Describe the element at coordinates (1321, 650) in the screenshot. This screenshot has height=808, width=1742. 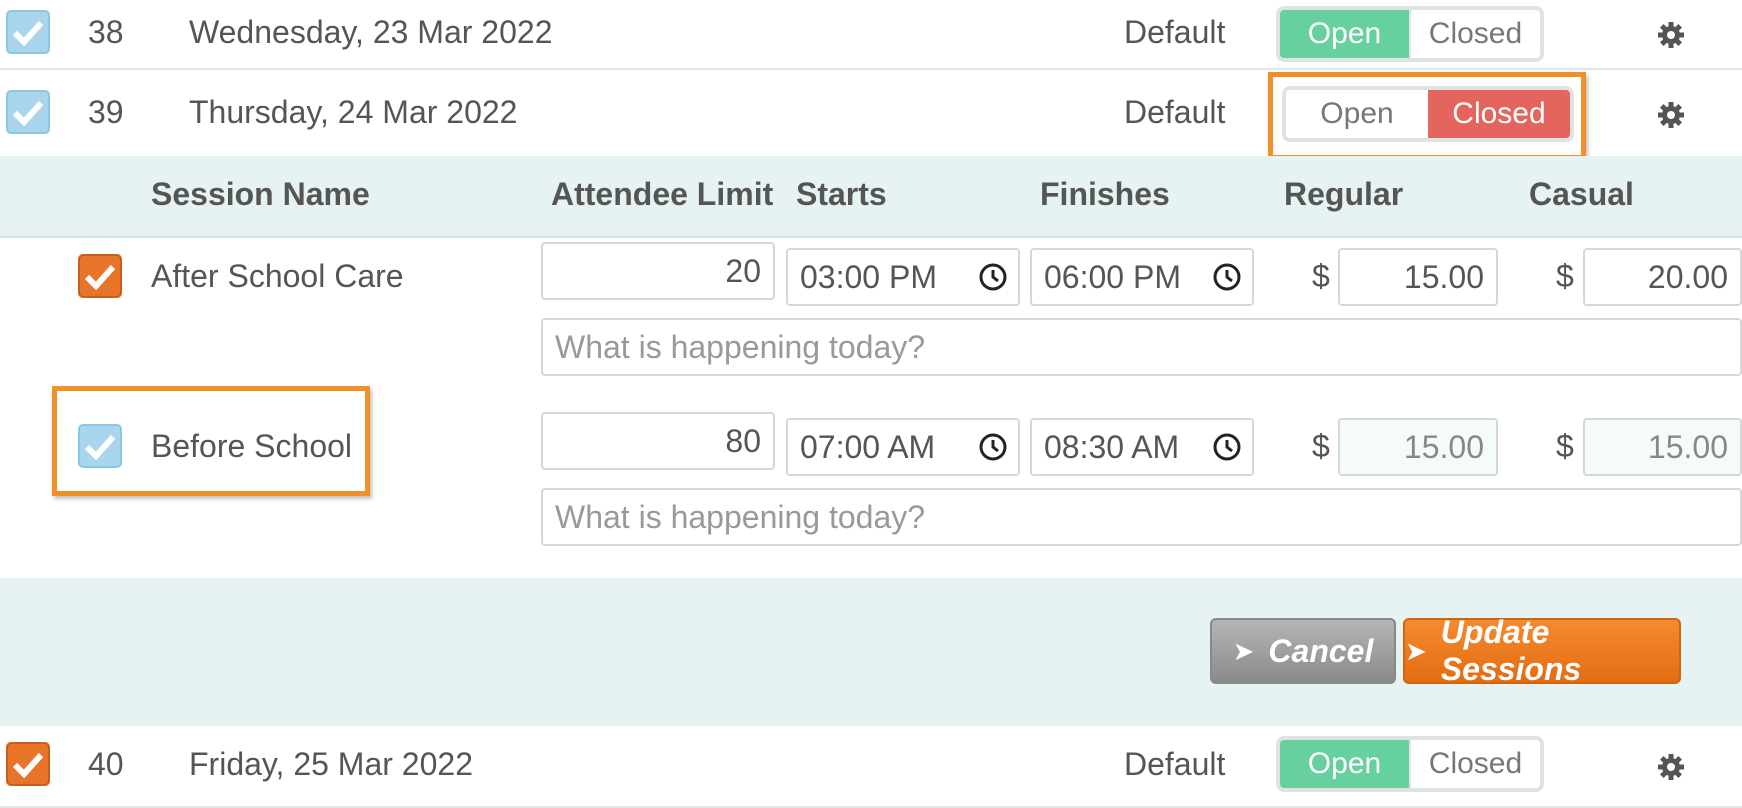
I see `cancel-button-label: Cancel` at that location.